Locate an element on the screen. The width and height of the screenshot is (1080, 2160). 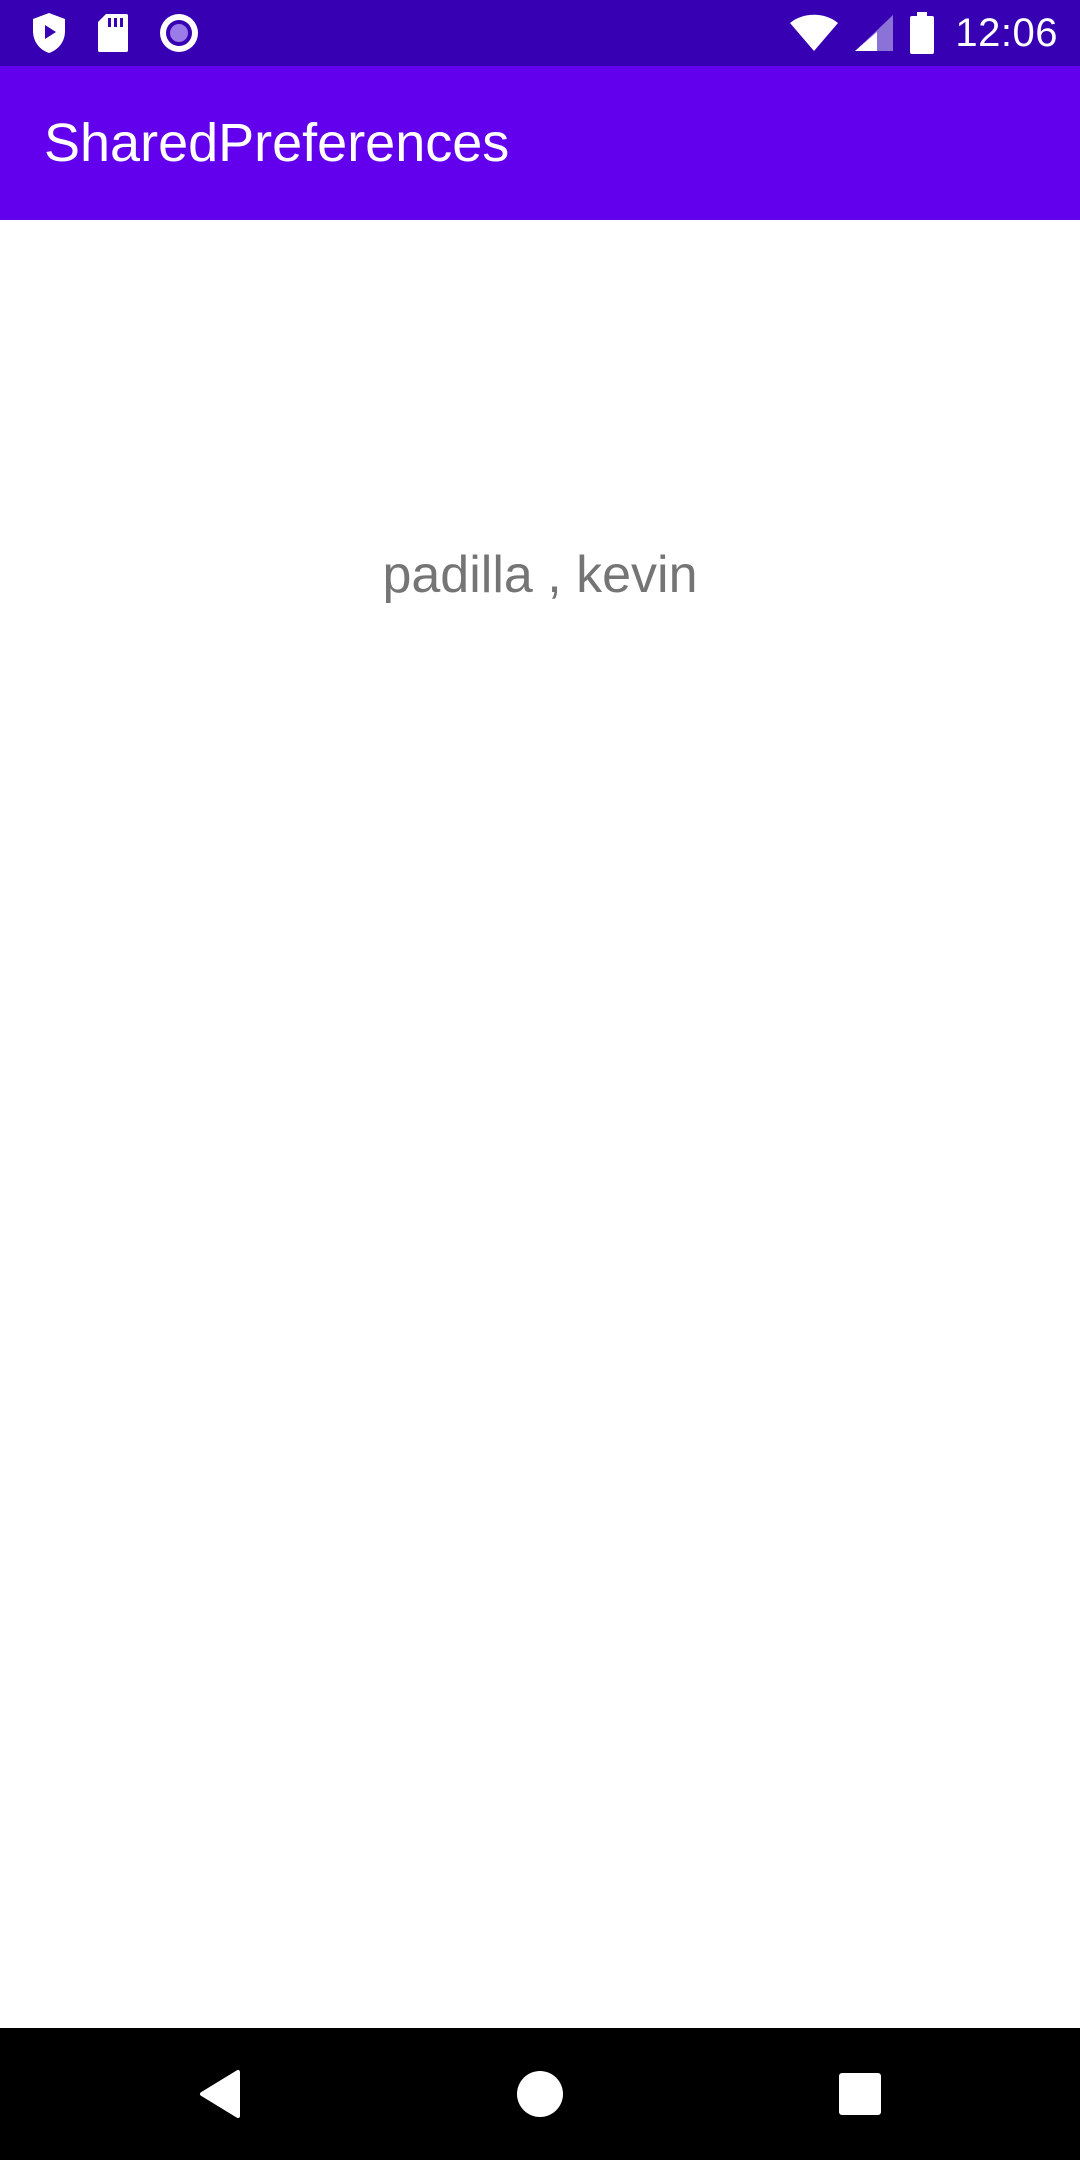
shield-play-icon is located at coordinates (49, 33).